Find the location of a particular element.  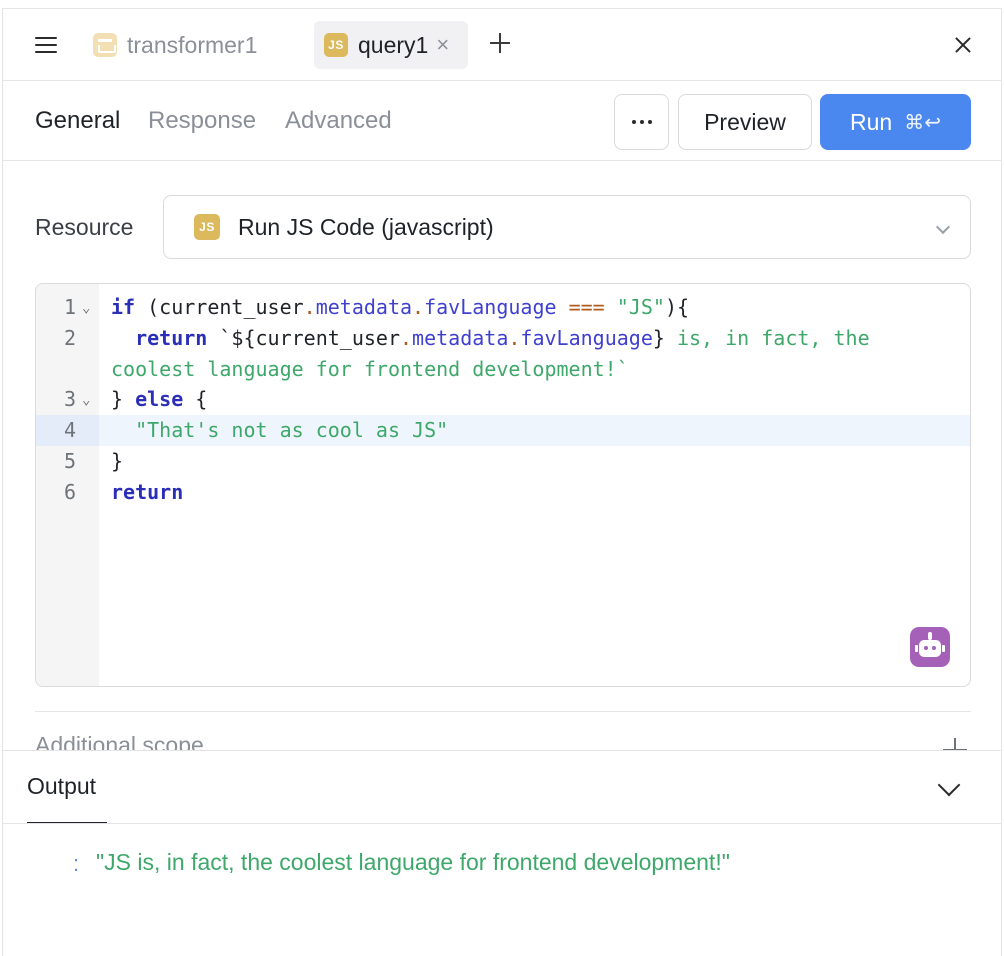

tab-bar: transformer1 JS query1 × is located at coordinates (502, 45).